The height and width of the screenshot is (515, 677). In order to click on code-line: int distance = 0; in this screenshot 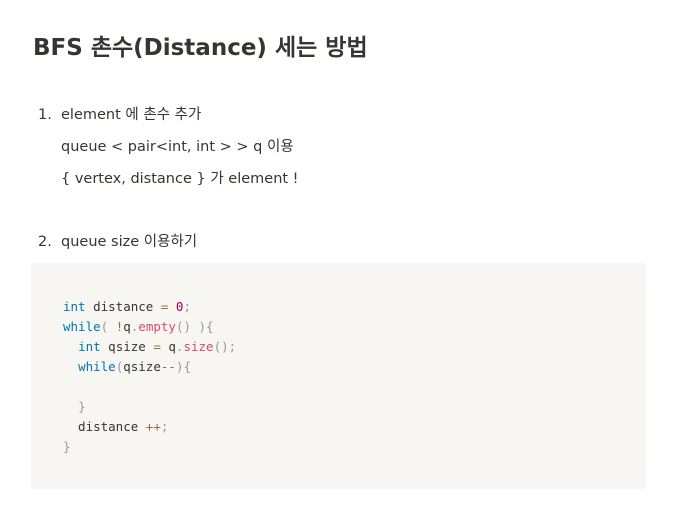, I will do `click(127, 307)`.